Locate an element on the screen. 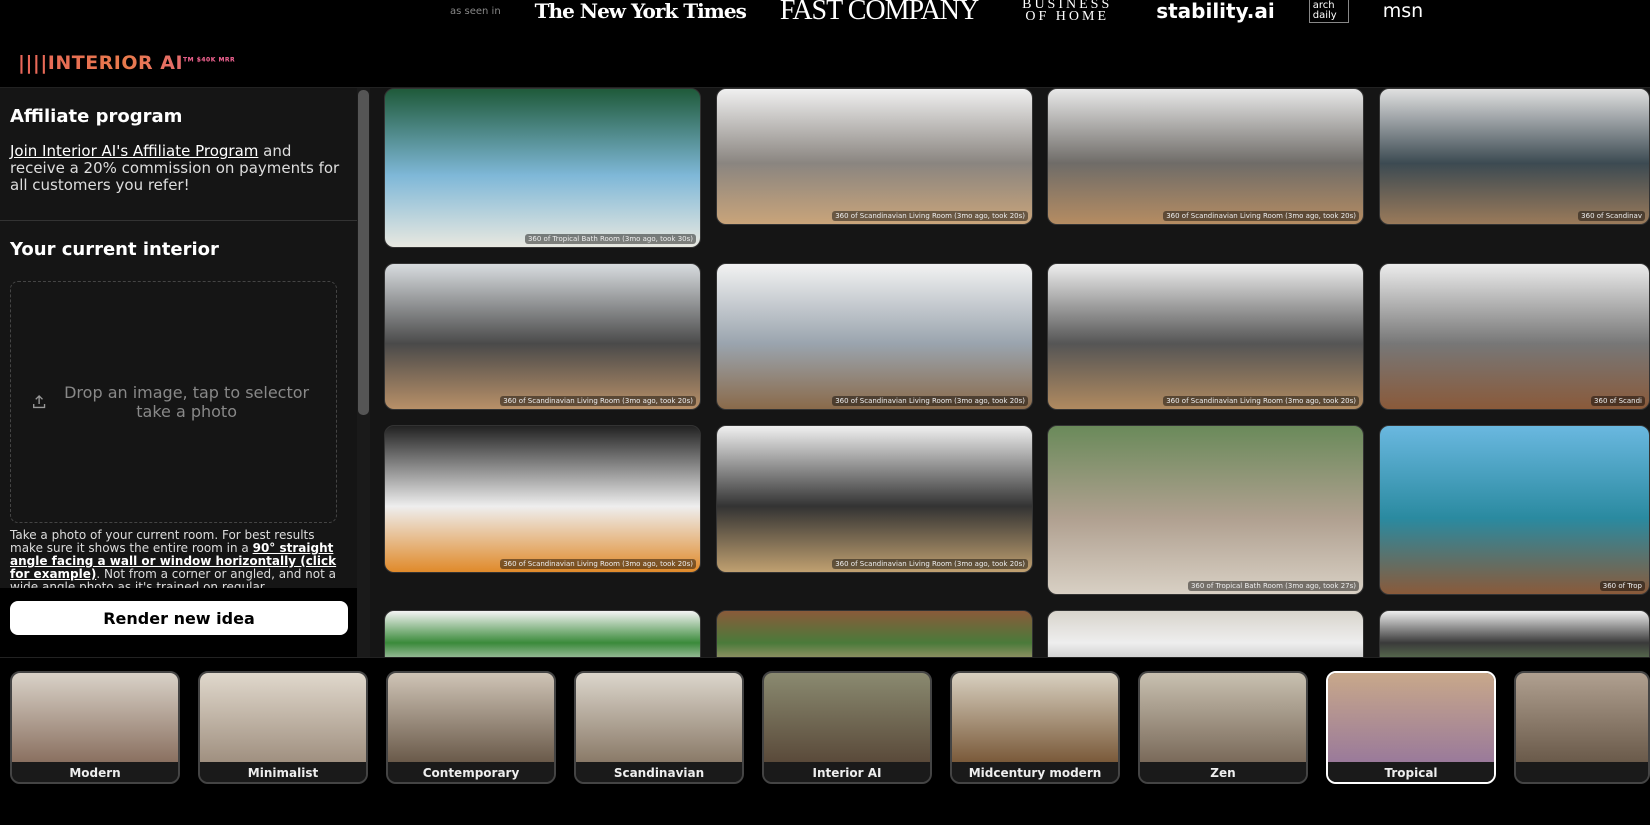 This screenshot has height=825, width=1650. style-option: Modern is located at coordinates (95, 727).